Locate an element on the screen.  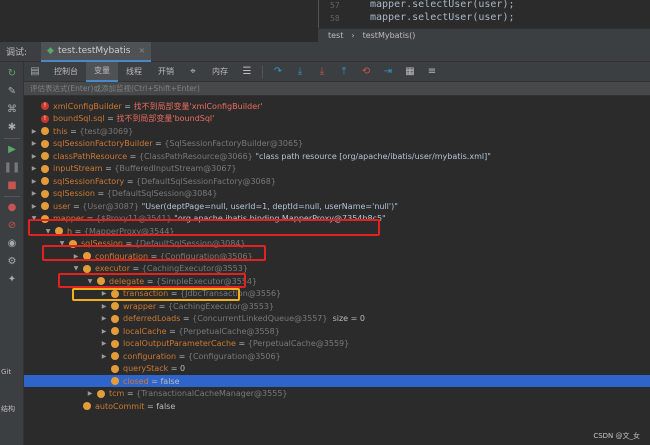
variable-type: {test@3069} is located at coordinates (106, 131).